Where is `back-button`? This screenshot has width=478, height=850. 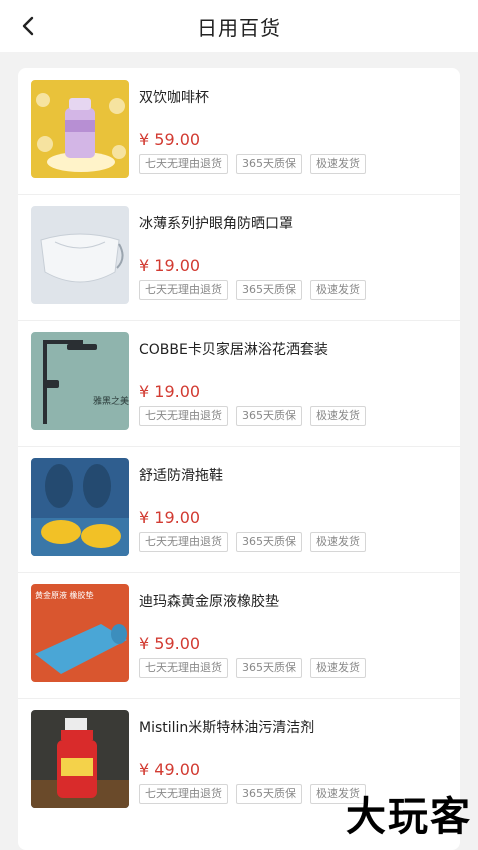
back-button is located at coordinates (28, 26).